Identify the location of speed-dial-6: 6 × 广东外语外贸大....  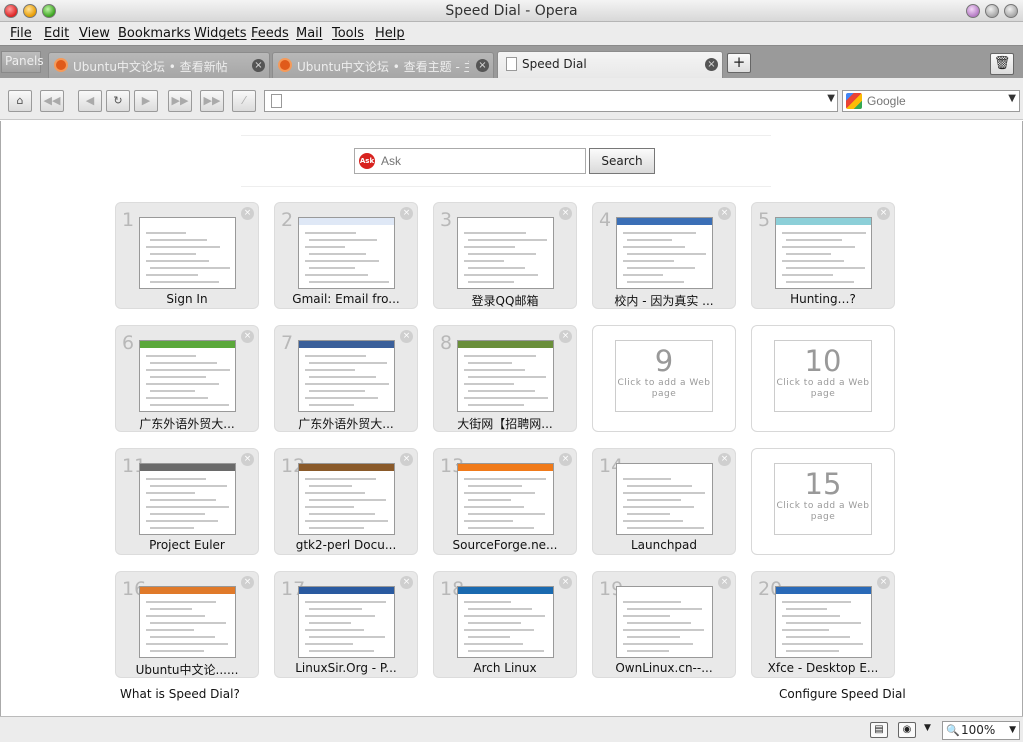
(187, 378).